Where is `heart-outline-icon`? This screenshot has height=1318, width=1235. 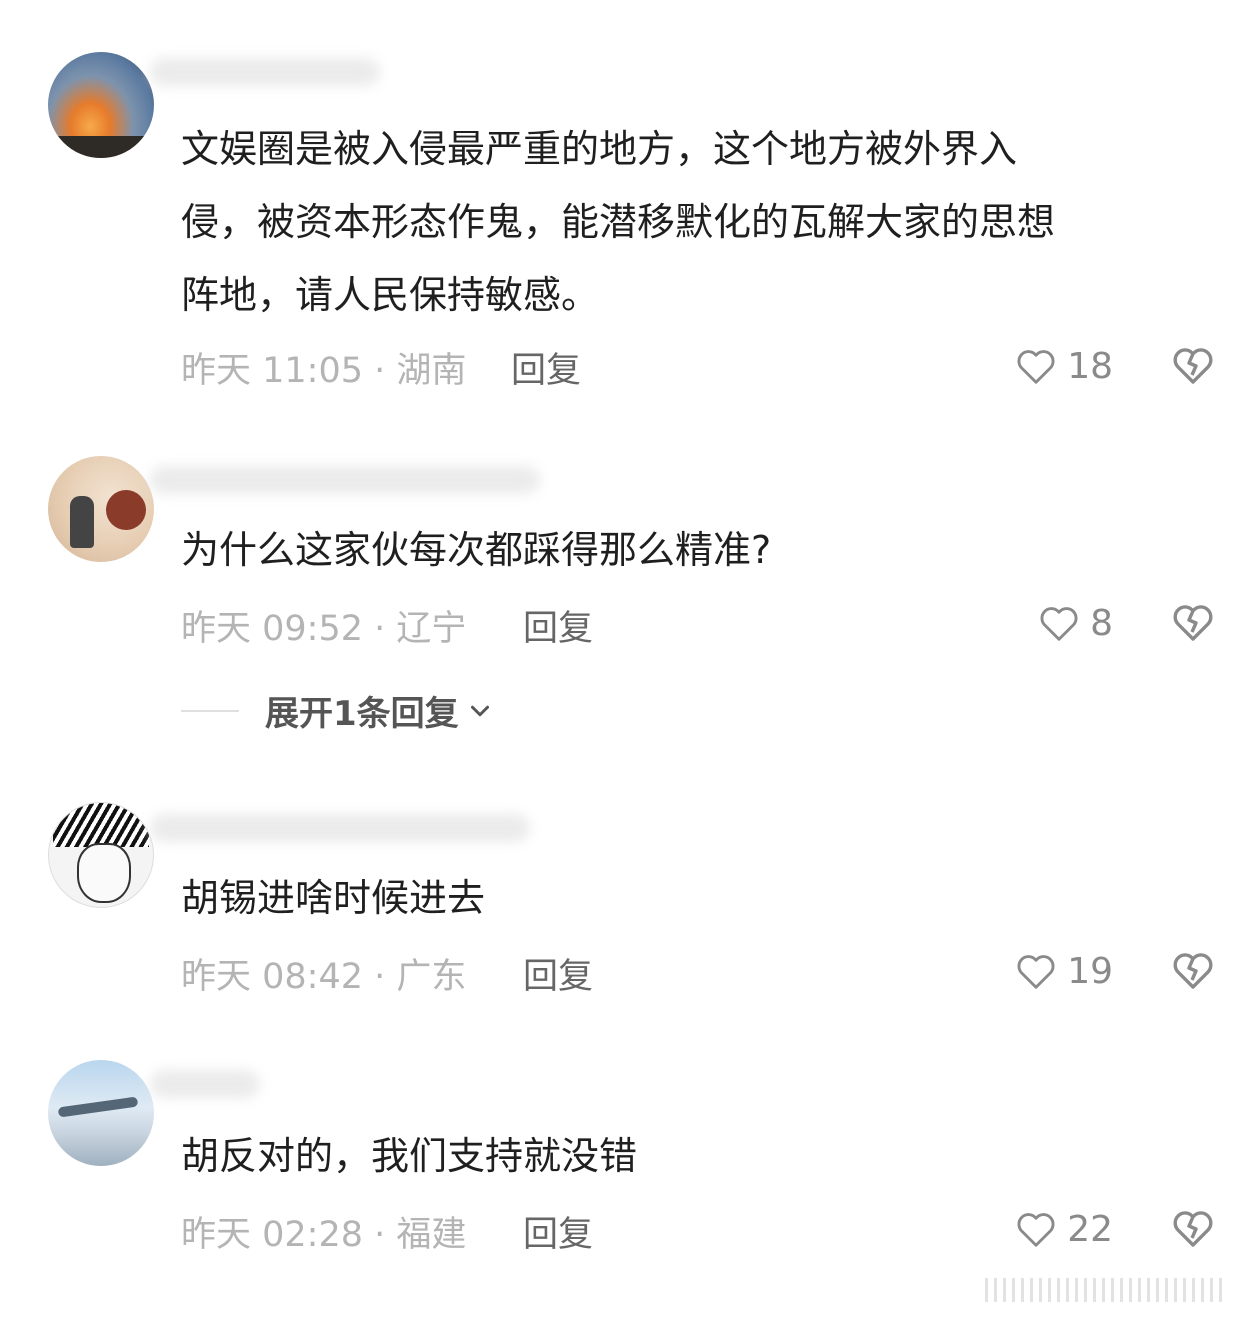 heart-outline-icon is located at coordinates (1036, 1230).